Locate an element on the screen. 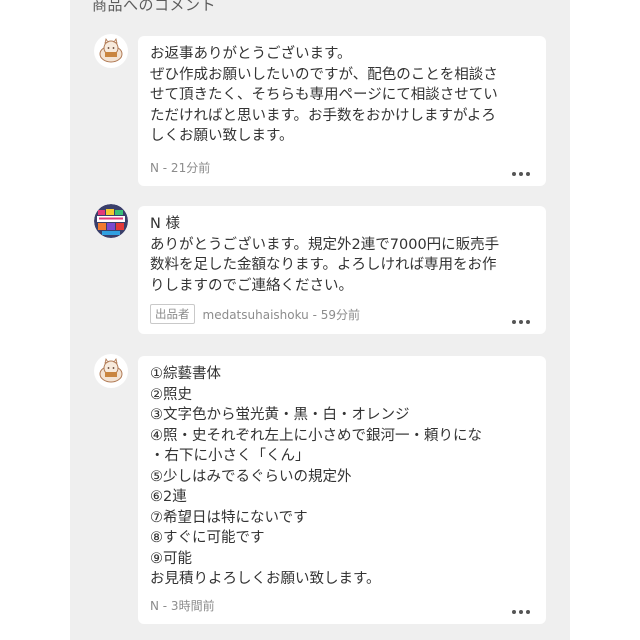  seller-badge: 出品者 is located at coordinates (172, 314).